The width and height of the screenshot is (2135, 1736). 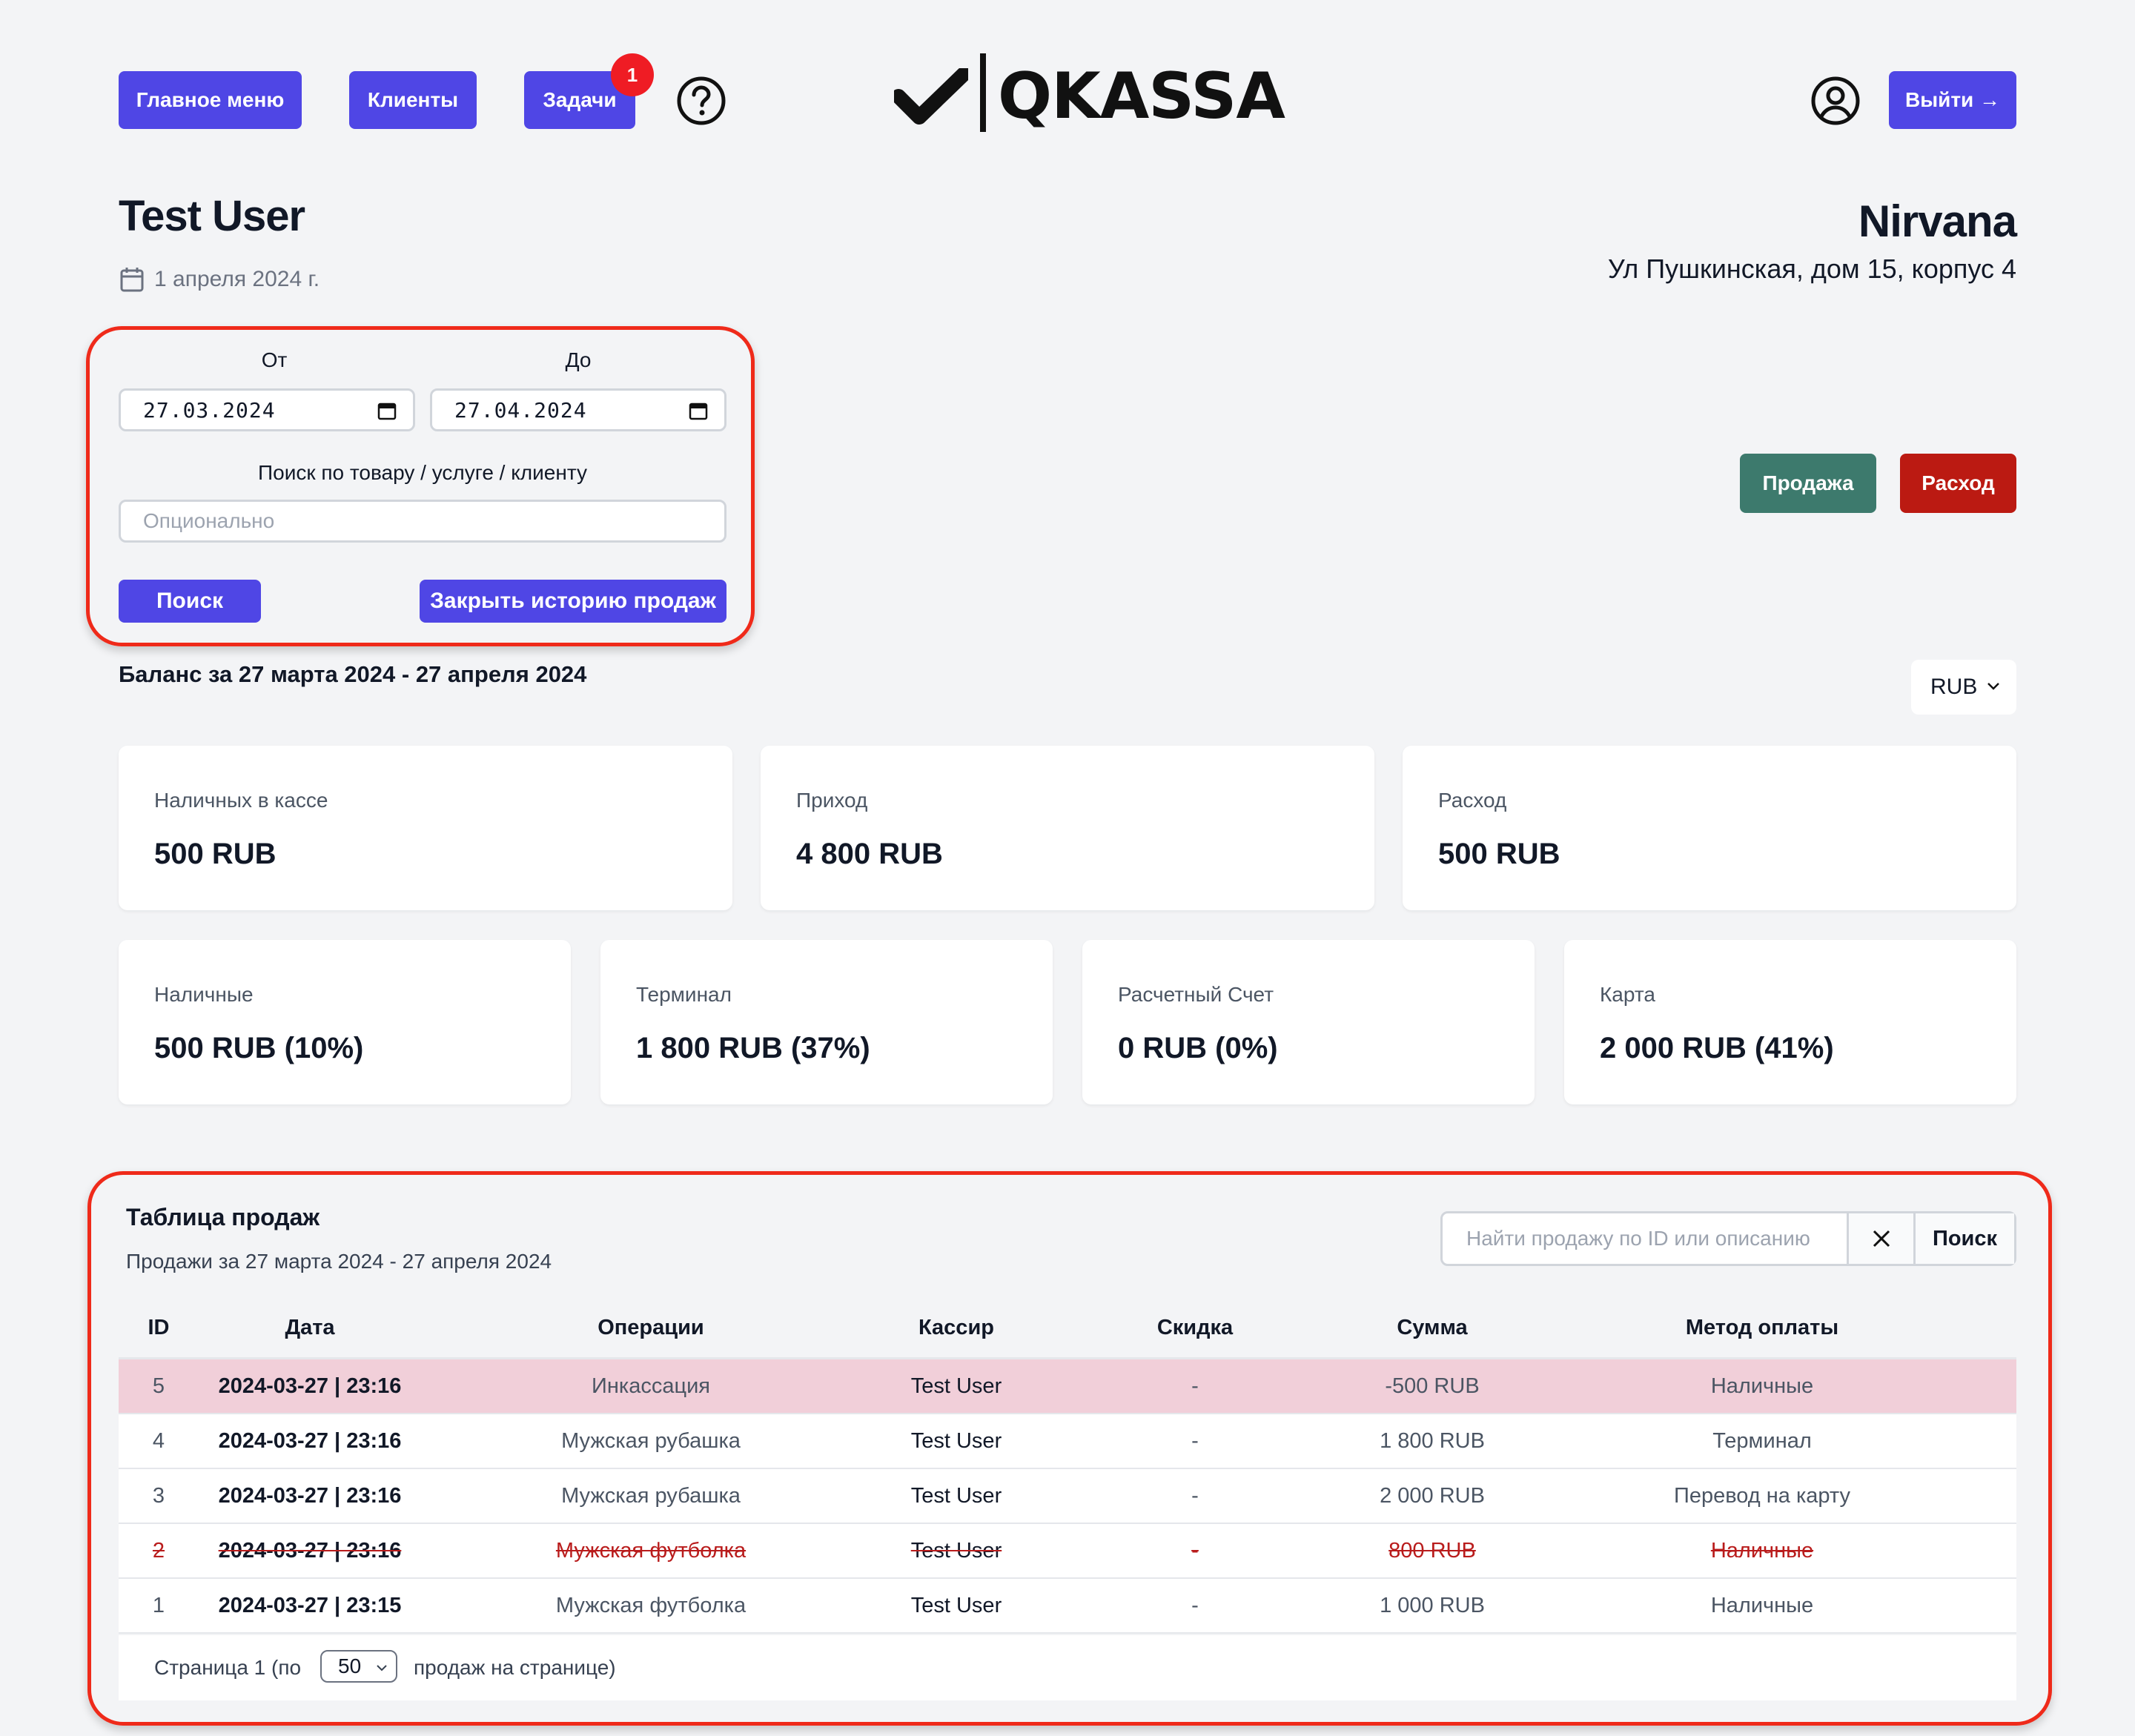 What do you see at coordinates (1811, 269) in the screenshot?
I see `shop-address: Ул Пушкинская, дом 15, корпус 4` at bounding box center [1811, 269].